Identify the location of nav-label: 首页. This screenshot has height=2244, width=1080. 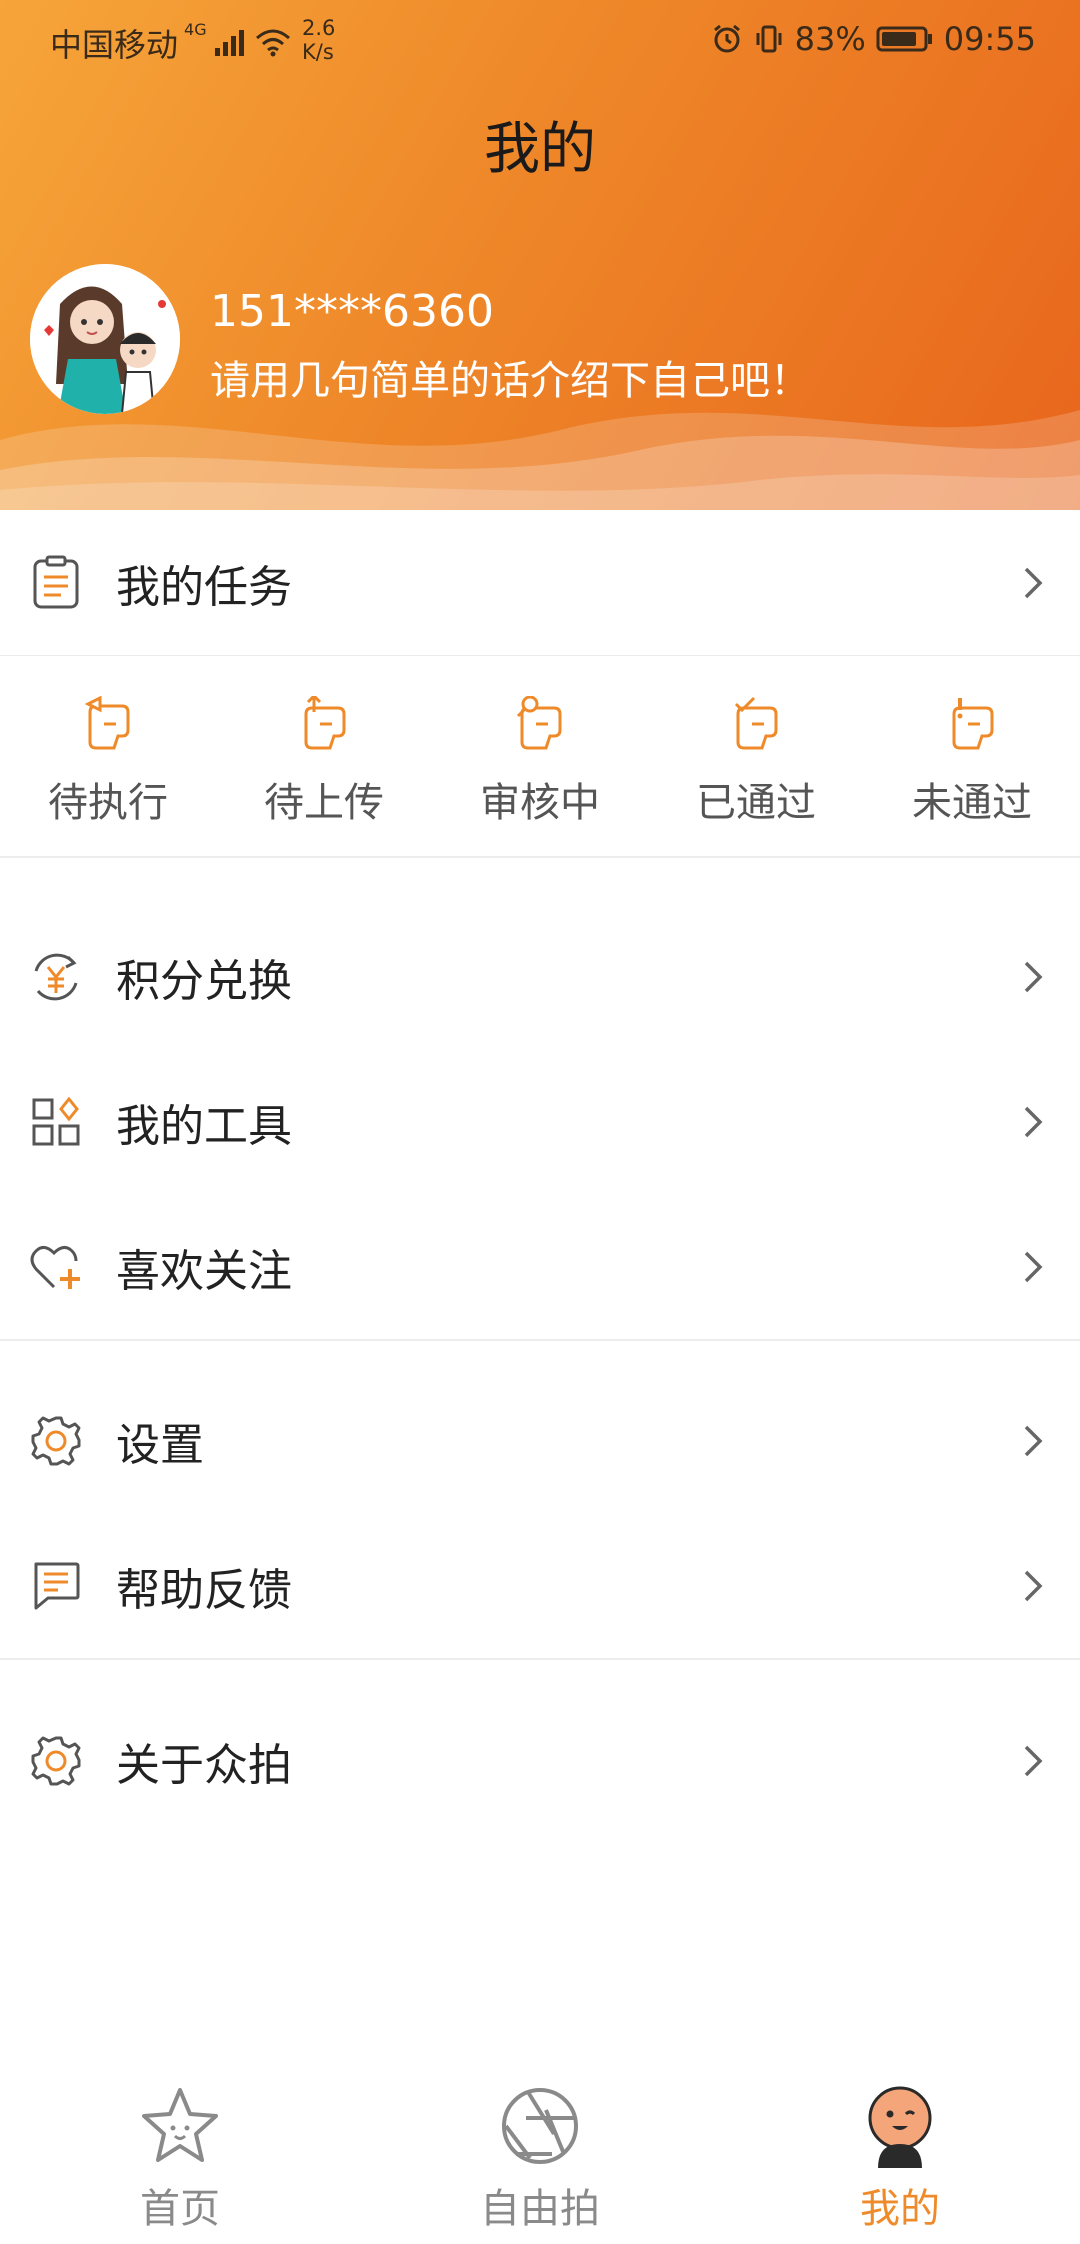
(180, 2209).